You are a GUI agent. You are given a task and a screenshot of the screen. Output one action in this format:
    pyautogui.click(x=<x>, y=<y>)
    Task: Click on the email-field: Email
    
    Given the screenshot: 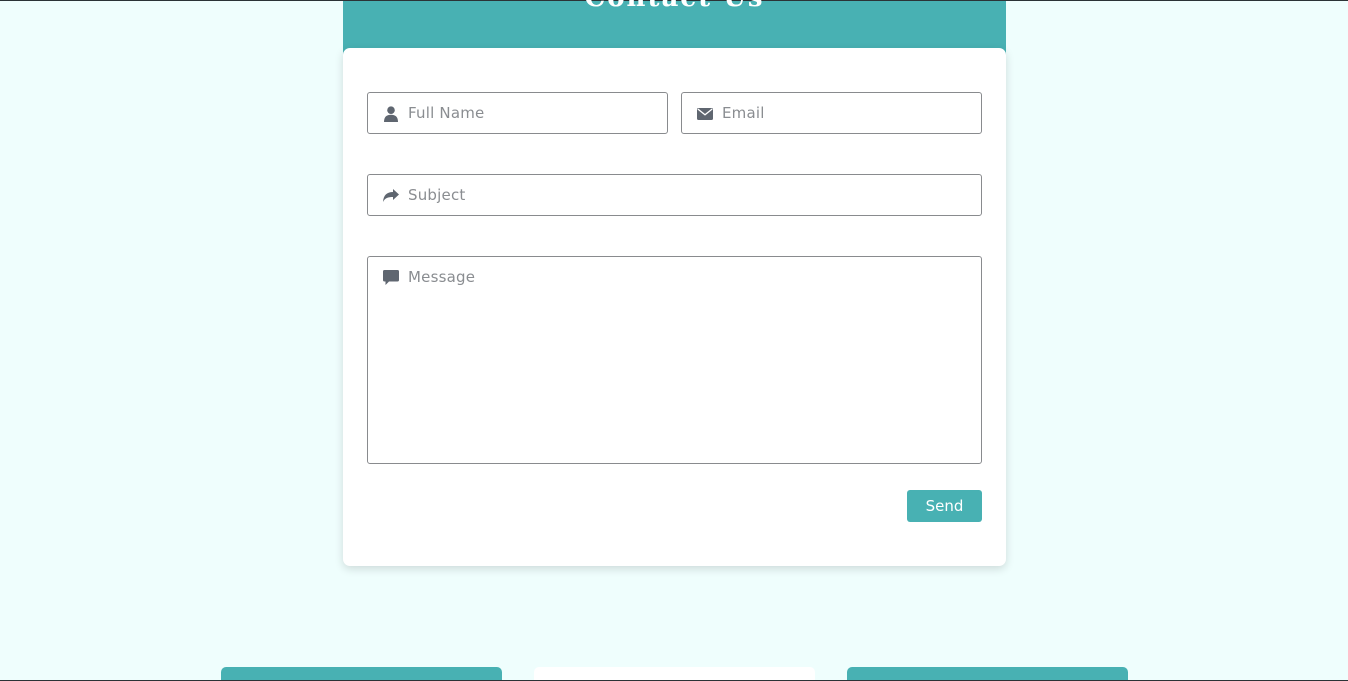 What is the action you would take?
    pyautogui.click(x=831, y=113)
    